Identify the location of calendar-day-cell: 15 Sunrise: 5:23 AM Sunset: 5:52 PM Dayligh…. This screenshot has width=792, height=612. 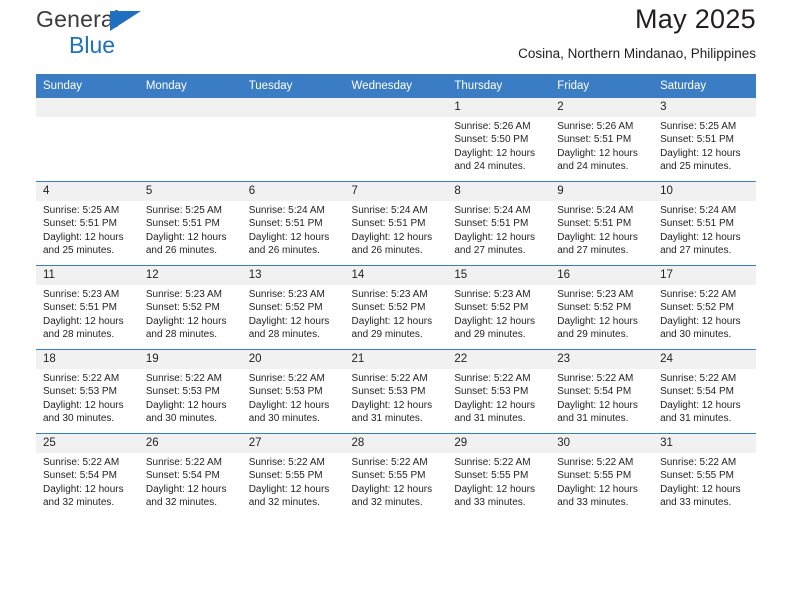
(499, 307).